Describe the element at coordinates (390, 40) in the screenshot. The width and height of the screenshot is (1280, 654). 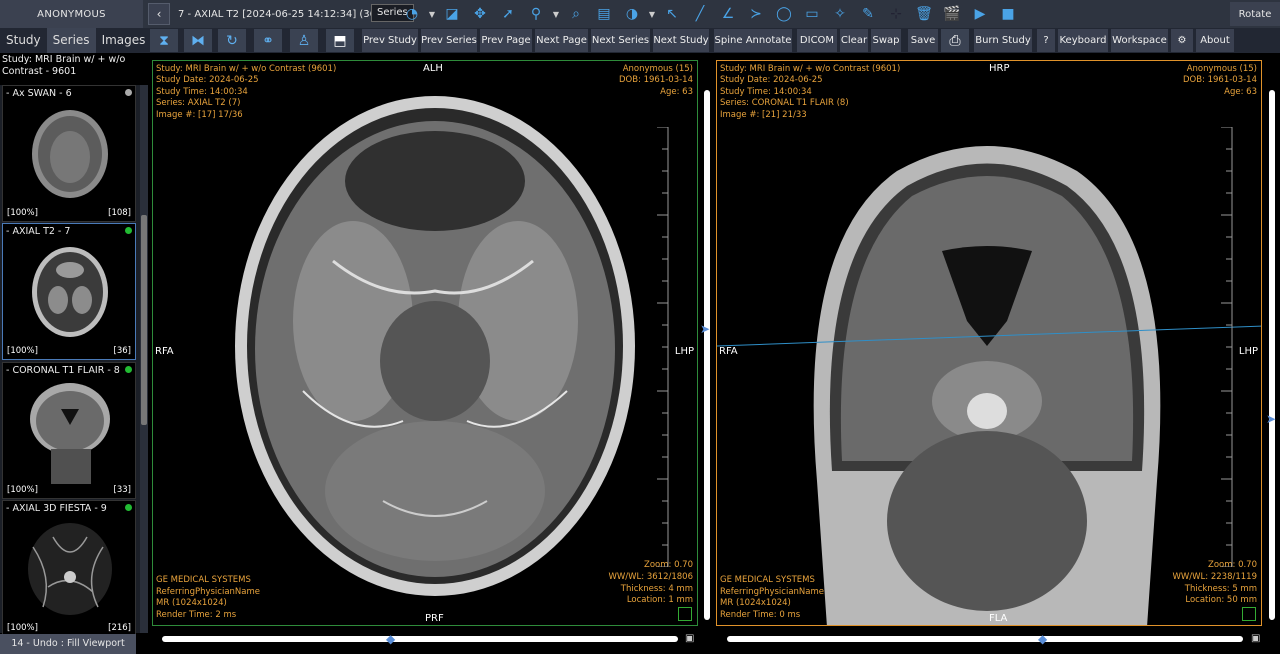
I see `prev-study-button: Prev Study` at that location.